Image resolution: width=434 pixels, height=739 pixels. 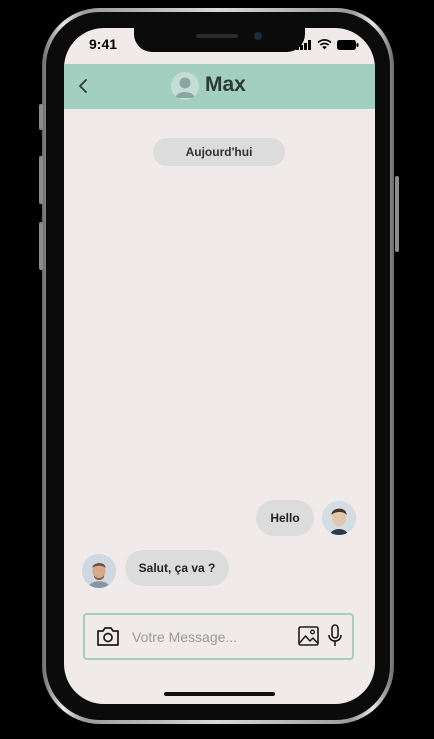 What do you see at coordinates (303, 44) in the screenshot?
I see `signal-icon` at bounding box center [303, 44].